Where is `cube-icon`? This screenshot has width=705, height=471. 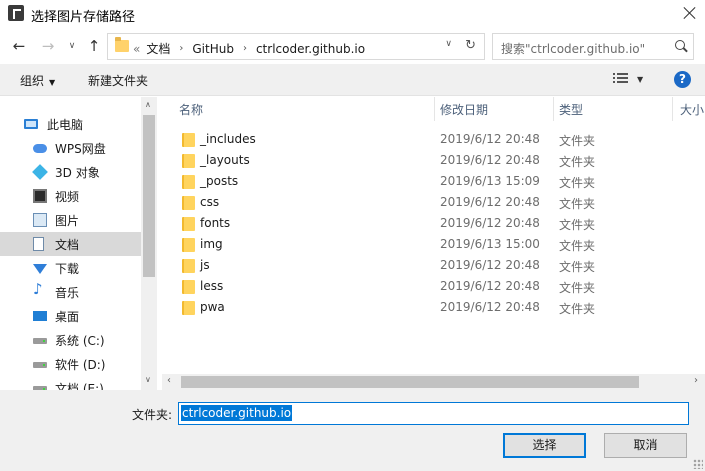 cube-icon is located at coordinates (40, 172).